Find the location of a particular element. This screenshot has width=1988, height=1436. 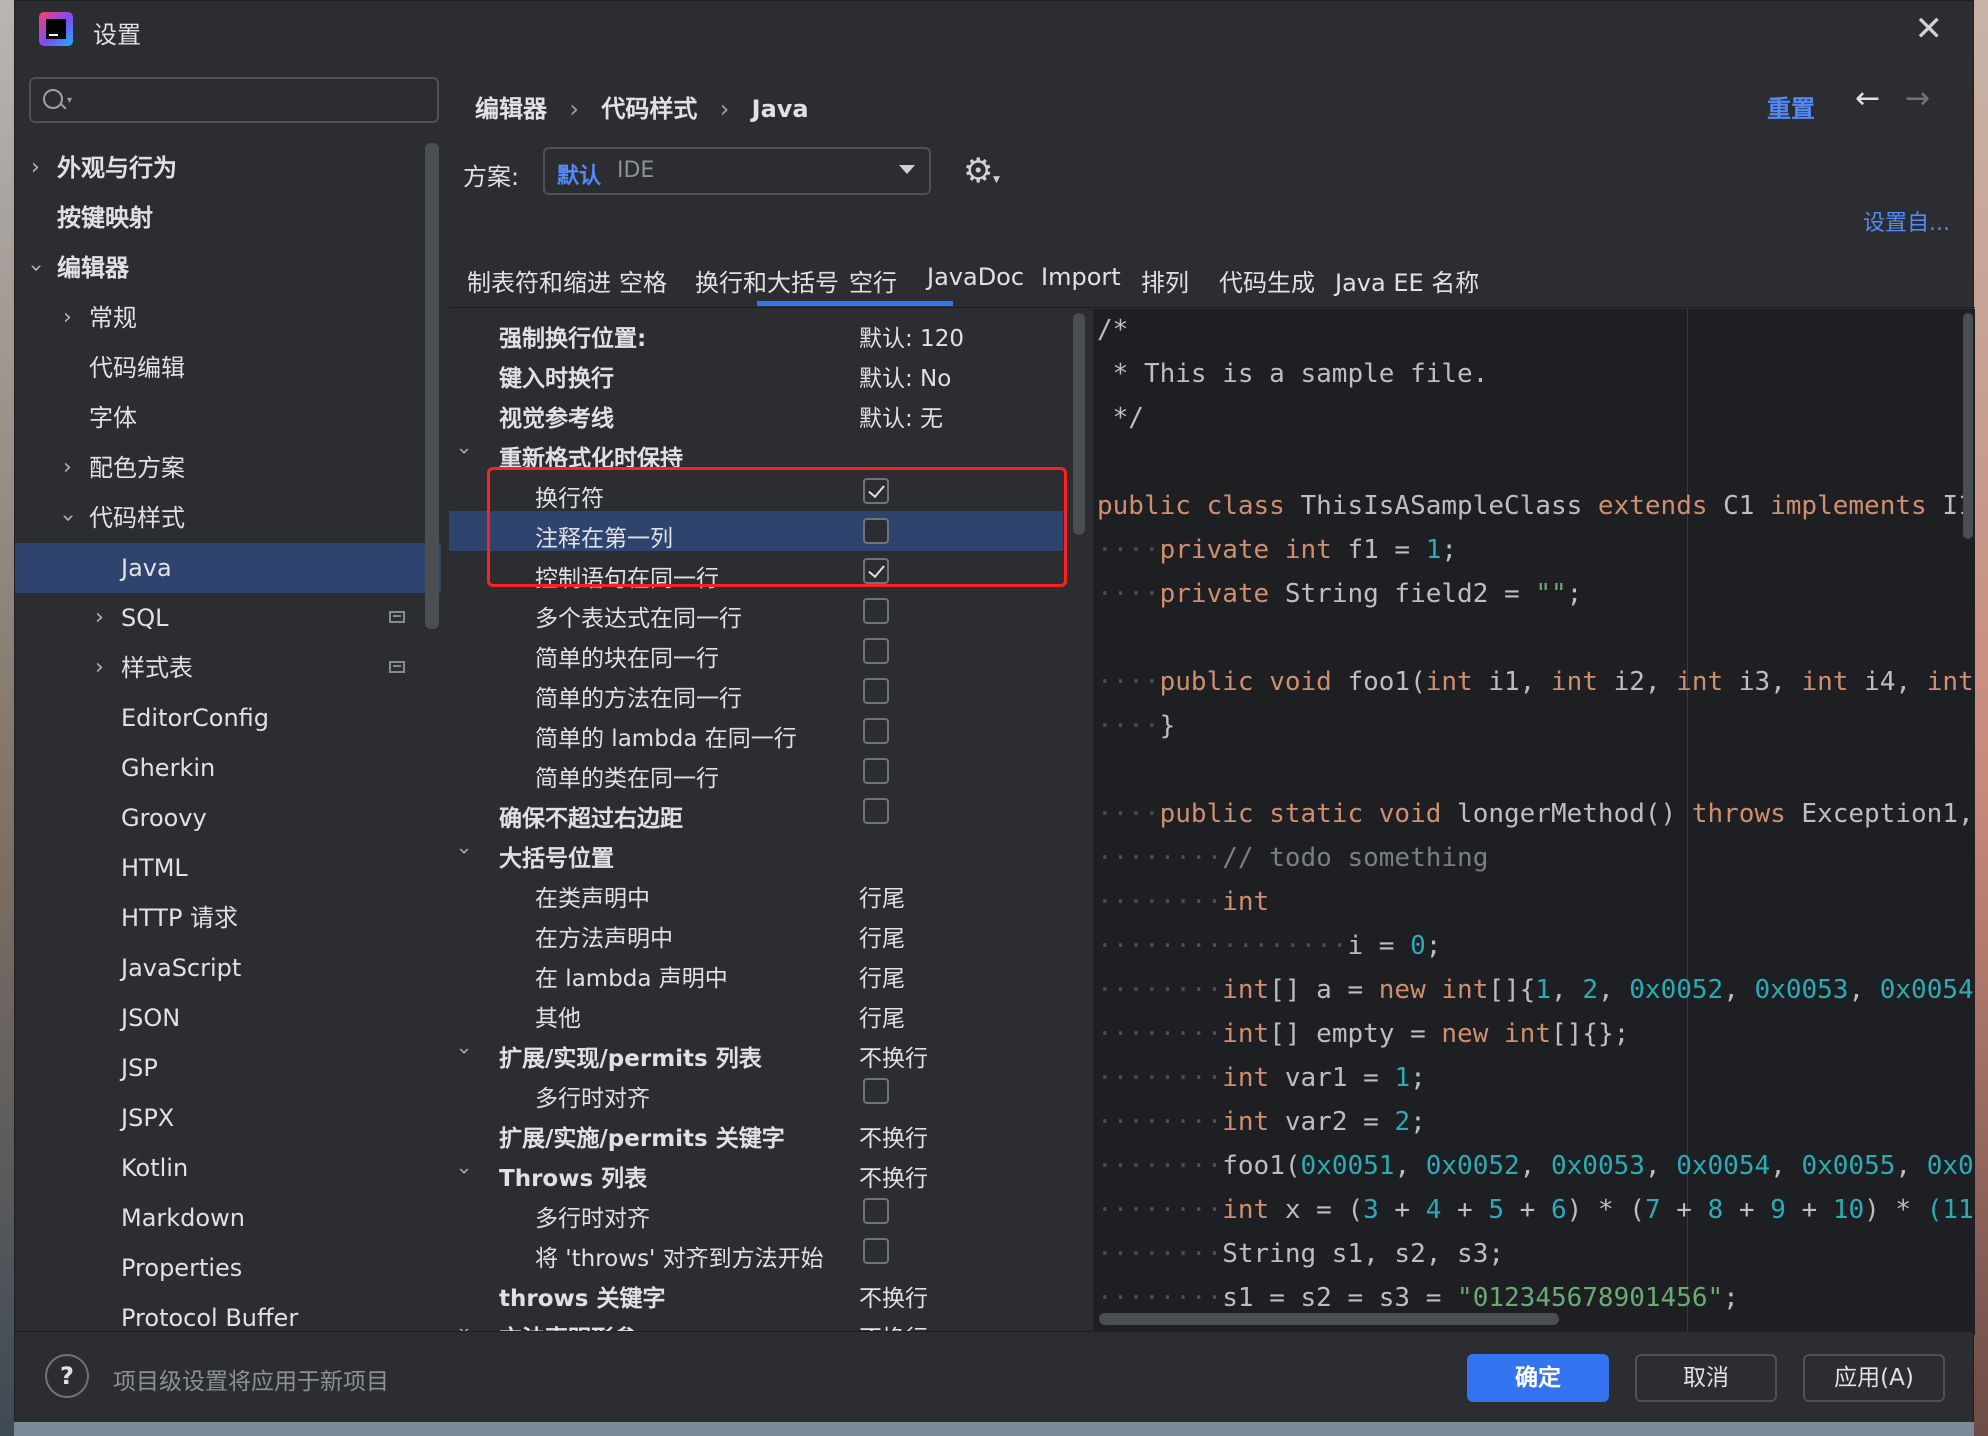

nav-item-gherkin: Gherkin is located at coordinates (228, 768).